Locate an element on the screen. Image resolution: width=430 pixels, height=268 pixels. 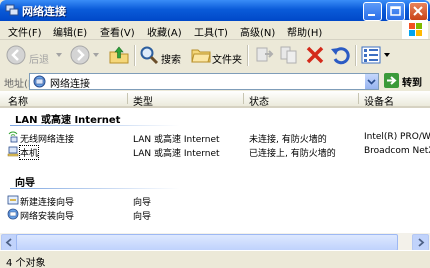
back-icon is located at coordinates (16, 55).